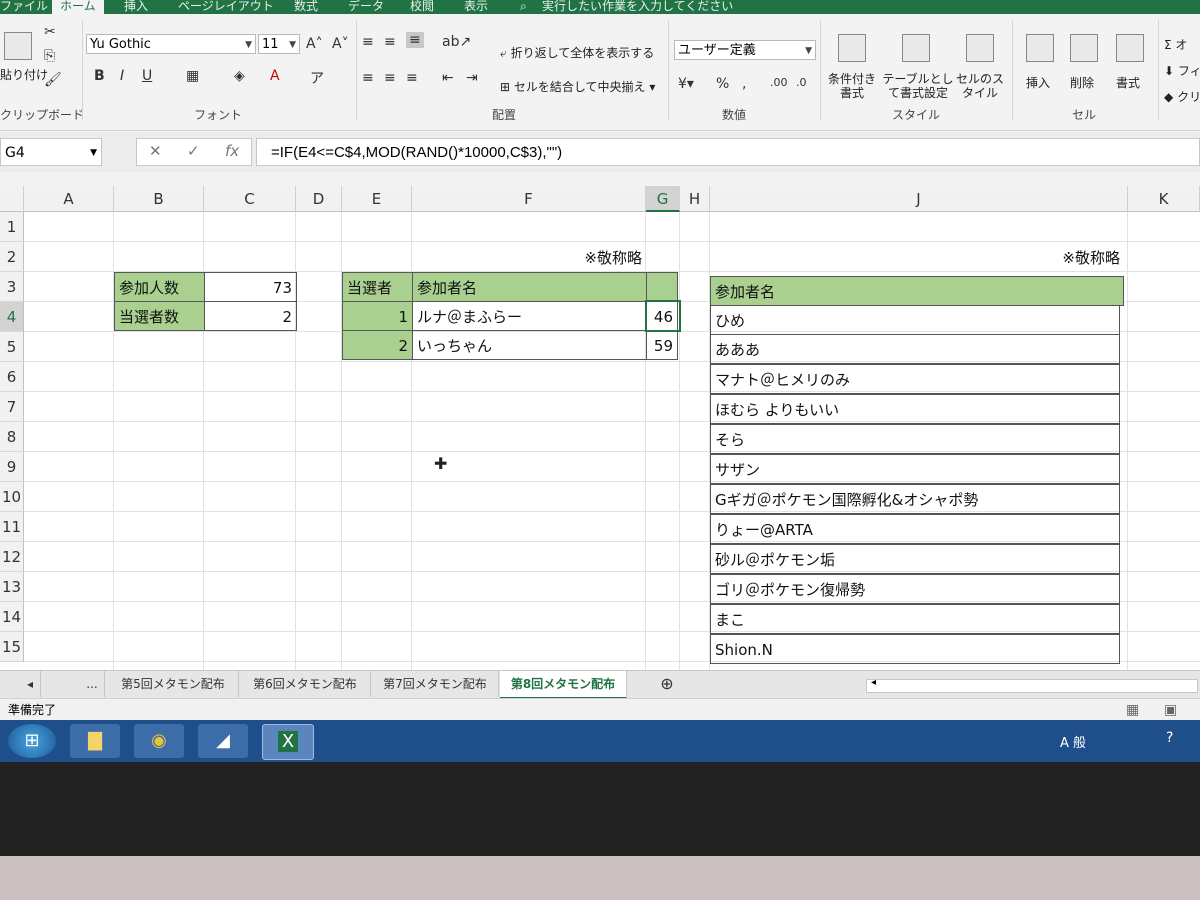  What do you see at coordinates (171, 44) in the screenshot?
I see `font-name-select: Yu Gothic ▼` at bounding box center [171, 44].